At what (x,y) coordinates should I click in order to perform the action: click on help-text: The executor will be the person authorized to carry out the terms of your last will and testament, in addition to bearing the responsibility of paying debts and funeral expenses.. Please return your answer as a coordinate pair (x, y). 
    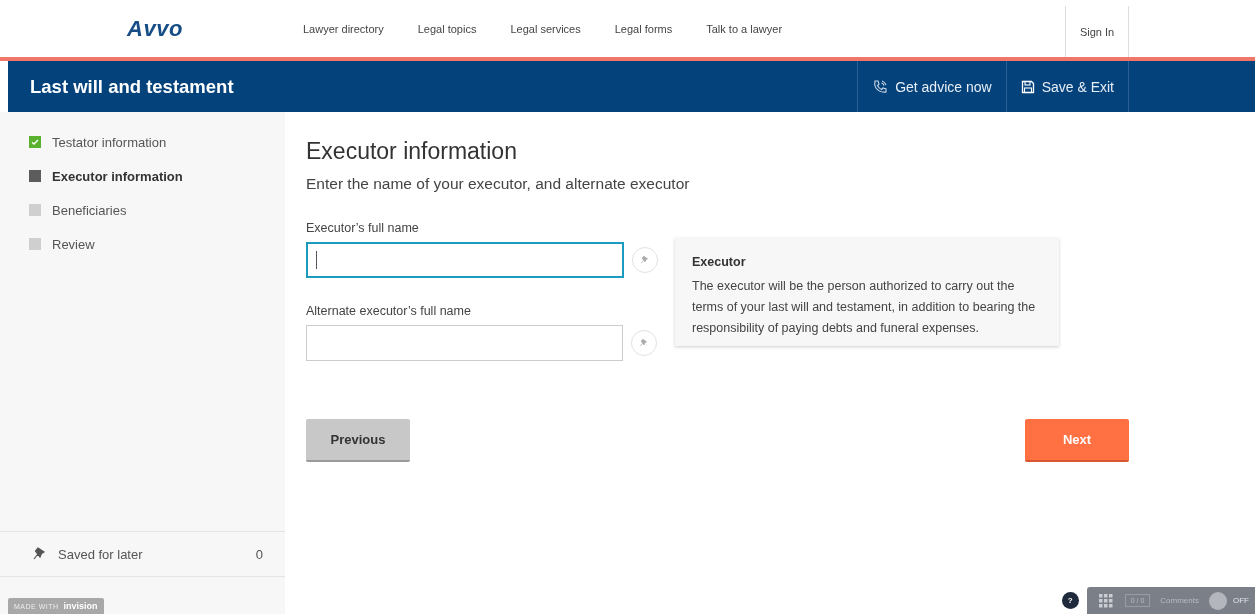
    Looking at the image, I should click on (864, 307).